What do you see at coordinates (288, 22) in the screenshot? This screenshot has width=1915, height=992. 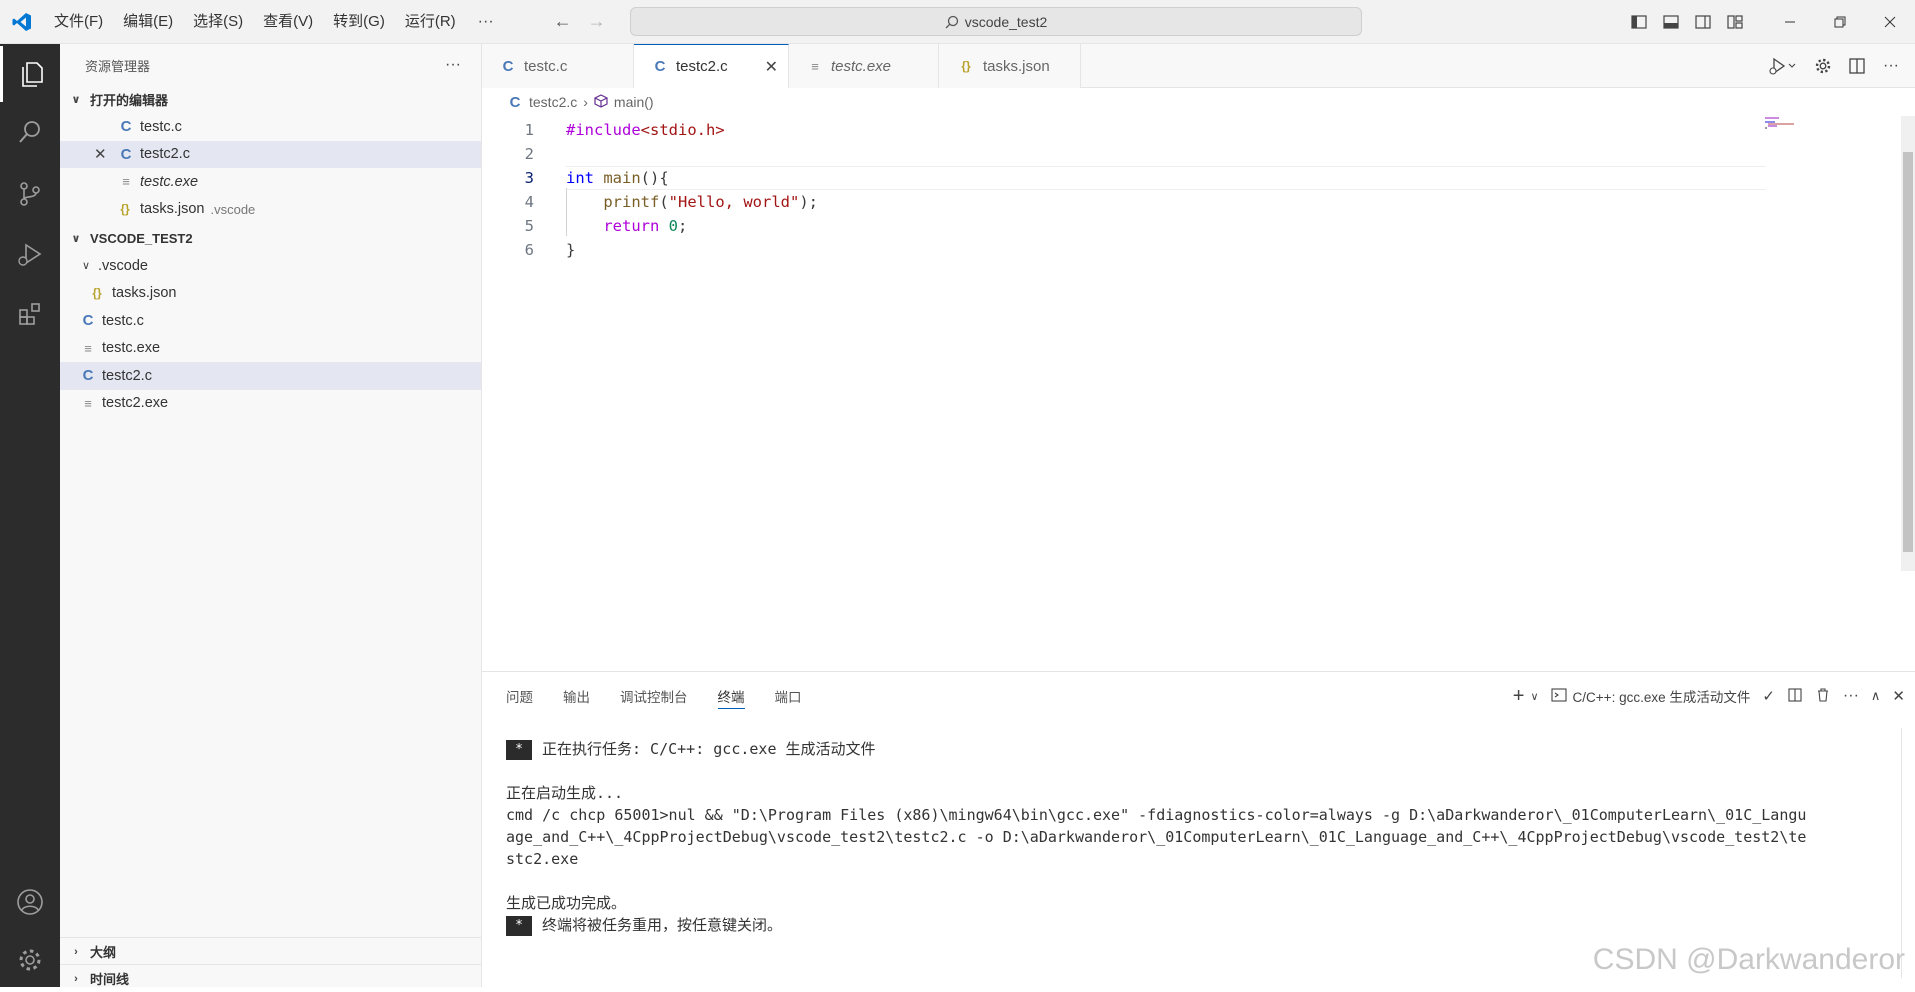 I see `menu-view: 查看(V)` at bounding box center [288, 22].